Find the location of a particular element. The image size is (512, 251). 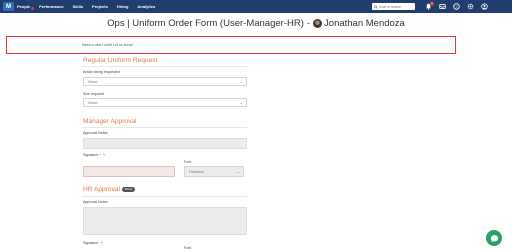

chat-button is located at coordinates (494, 238).